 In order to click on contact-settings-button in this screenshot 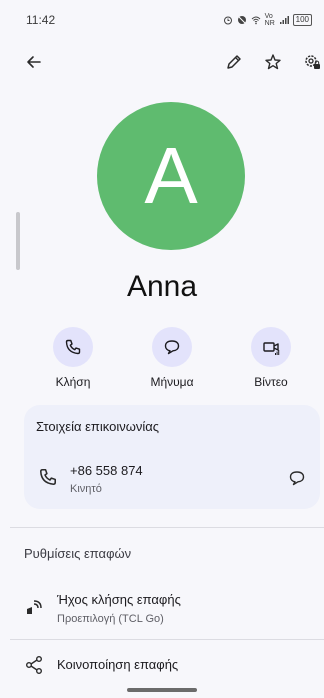, I will do `click(312, 62)`.